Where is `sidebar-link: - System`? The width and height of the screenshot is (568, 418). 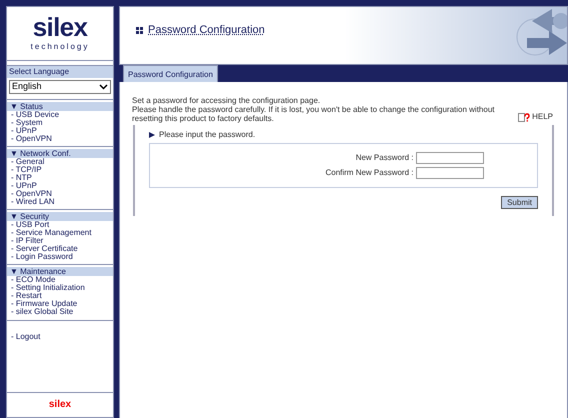 sidebar-link: - System is located at coordinates (60, 123).